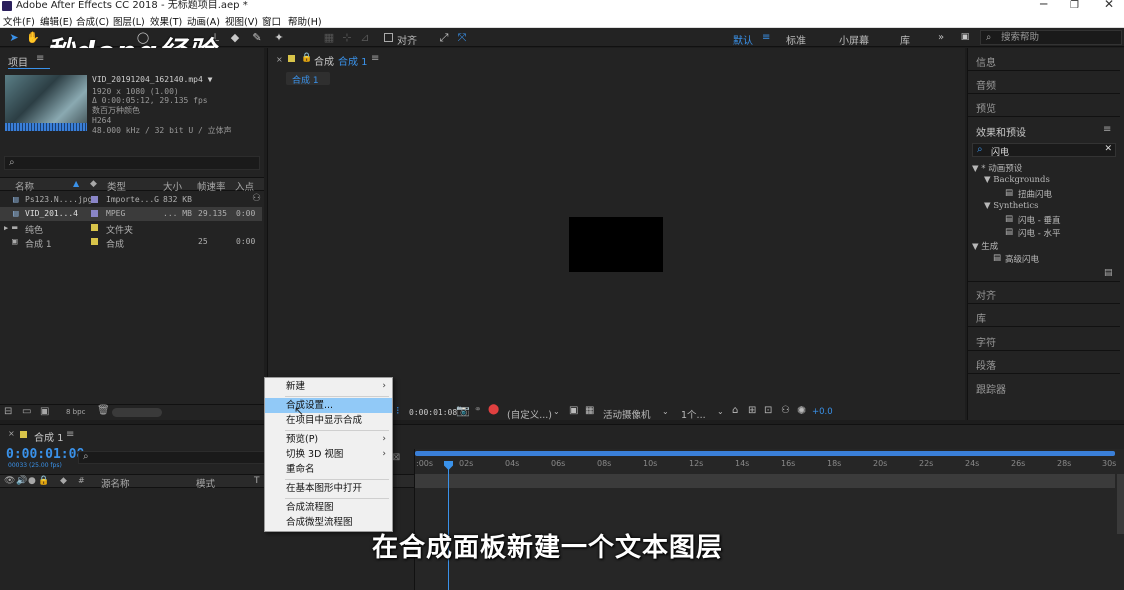 Image resolution: width=1124 pixels, height=590 pixels. I want to click on project-tab: 项目, so click(18, 61).